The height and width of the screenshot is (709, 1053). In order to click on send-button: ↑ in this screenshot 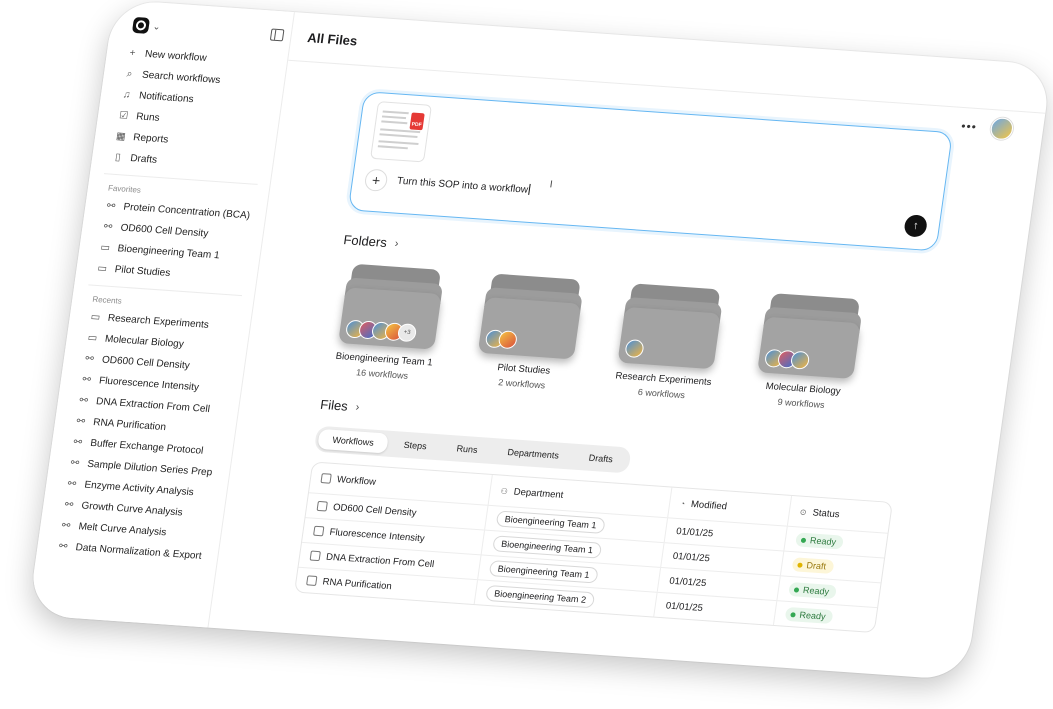, I will do `click(916, 226)`.